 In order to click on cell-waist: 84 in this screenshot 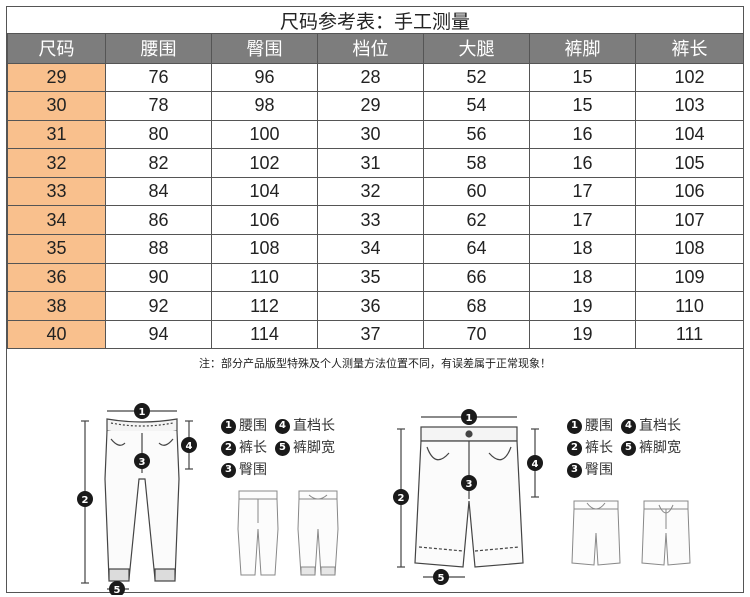, I will do `click(158, 191)`.